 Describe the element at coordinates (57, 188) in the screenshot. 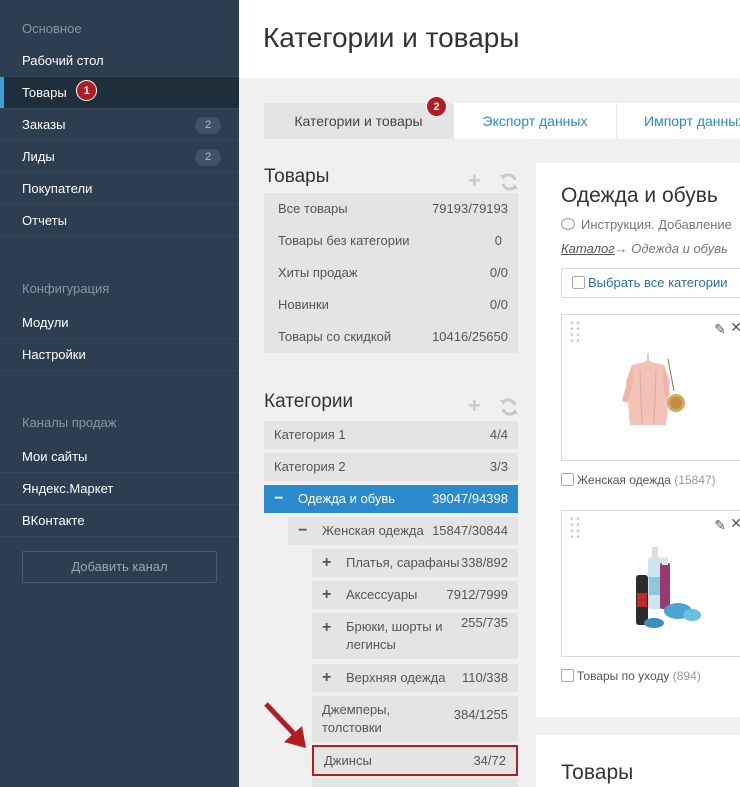

I see `sidebar-item-label: Покупатели` at that location.